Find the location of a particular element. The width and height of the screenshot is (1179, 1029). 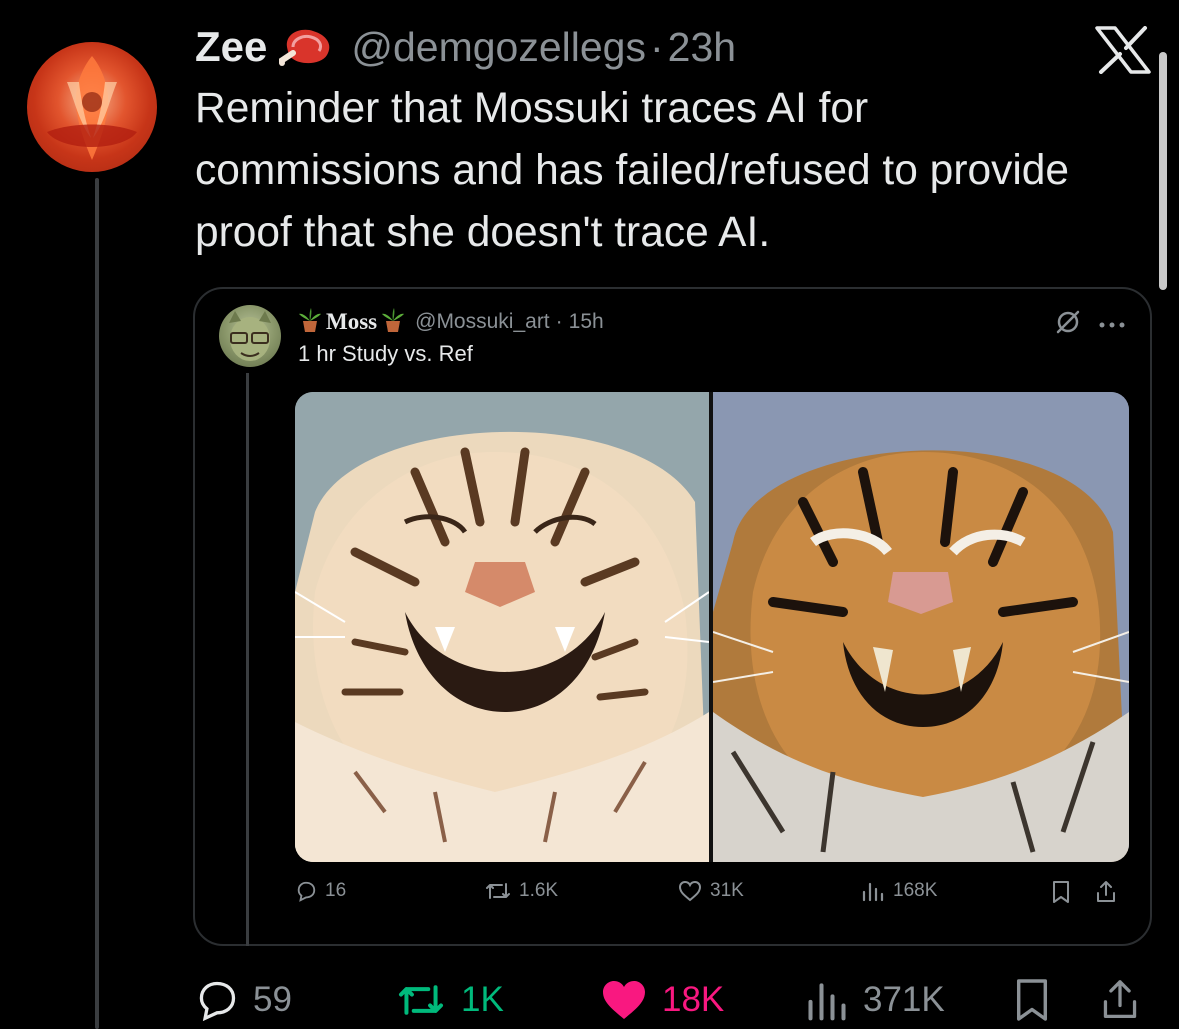

quoted-view-count: 168K is located at coordinates (915, 890).